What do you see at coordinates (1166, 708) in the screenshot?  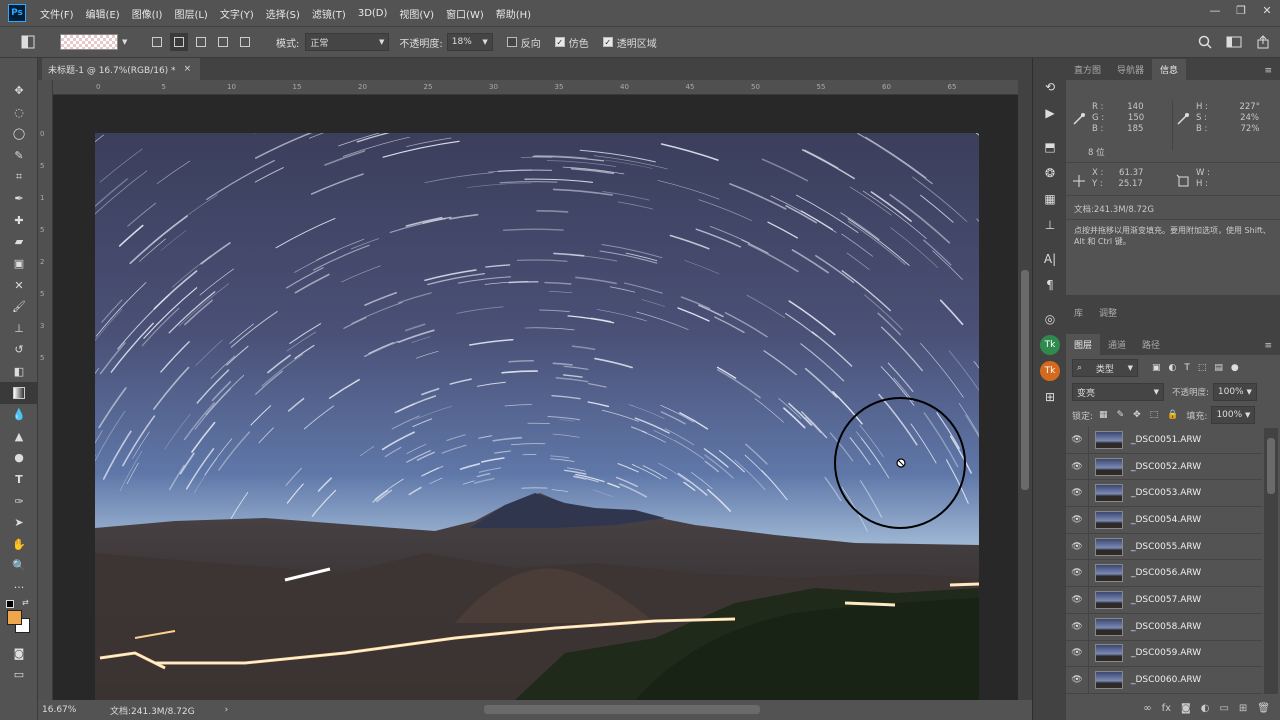 I see `layer-style-icon: fx` at bounding box center [1166, 708].